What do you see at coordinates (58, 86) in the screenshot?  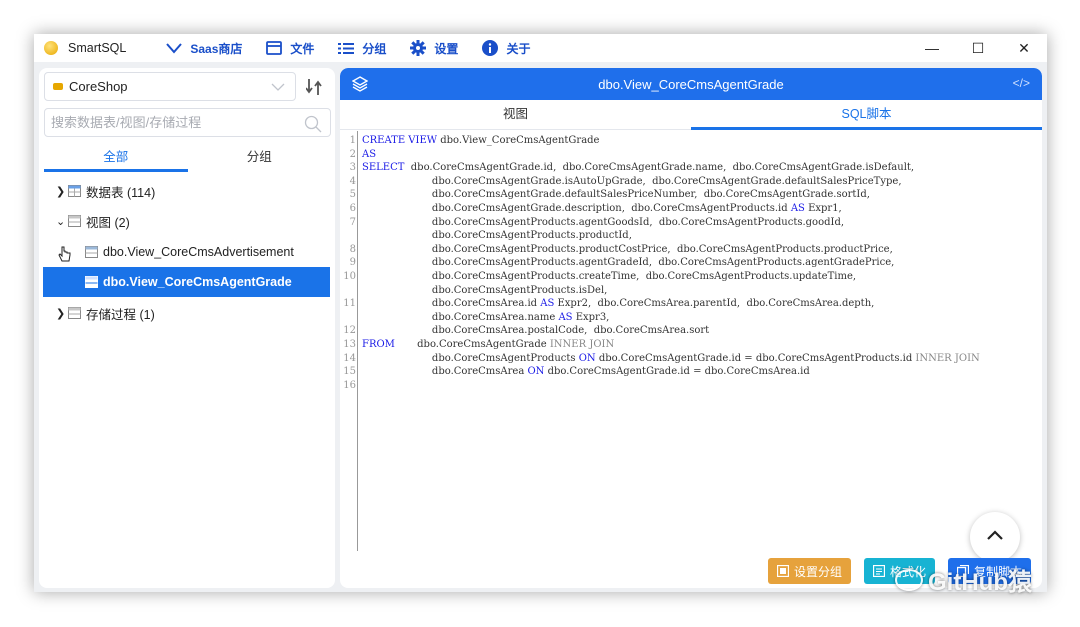 I see `database-icon` at bounding box center [58, 86].